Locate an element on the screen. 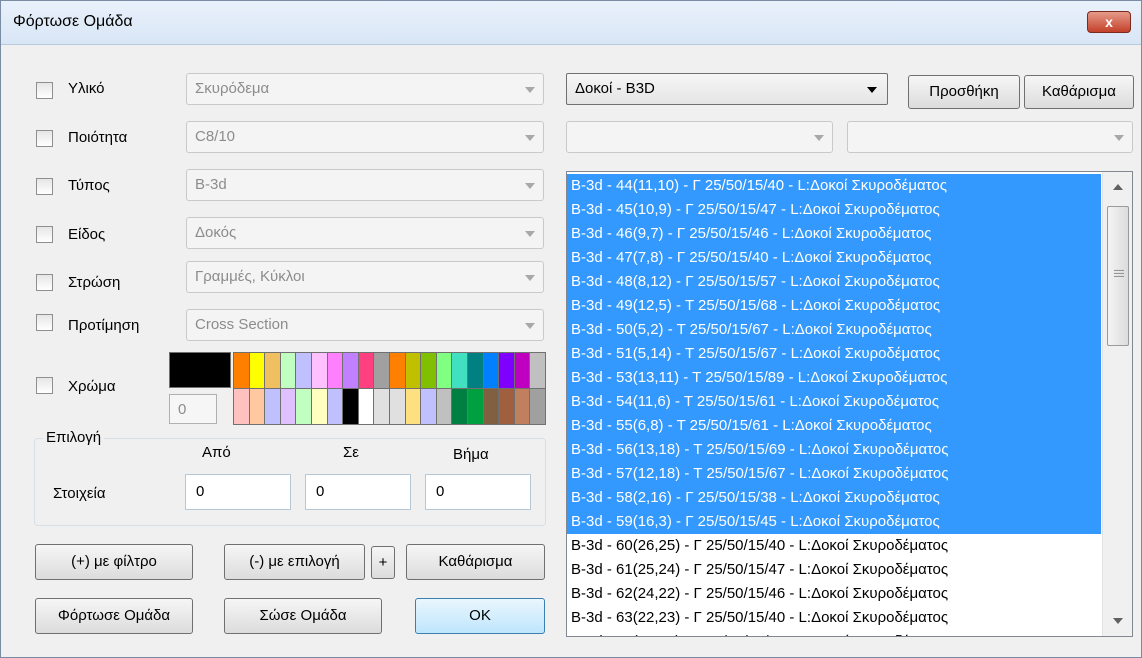 The width and height of the screenshot is (1142, 658). add-button: Προσθήκη is located at coordinates (964, 92).